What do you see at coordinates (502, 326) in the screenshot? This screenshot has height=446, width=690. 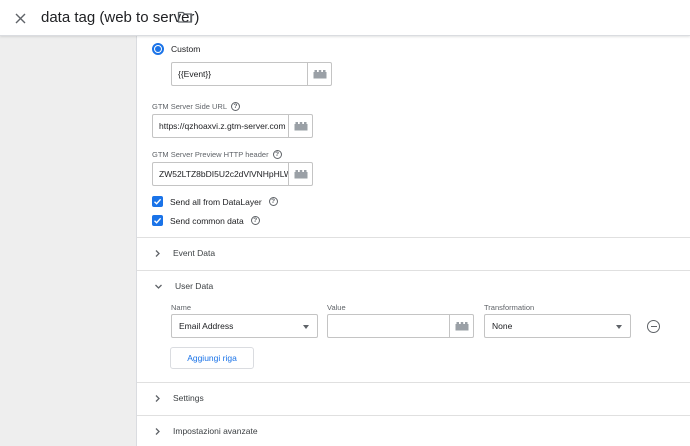 I see `user-data-transformation-value: None` at bounding box center [502, 326].